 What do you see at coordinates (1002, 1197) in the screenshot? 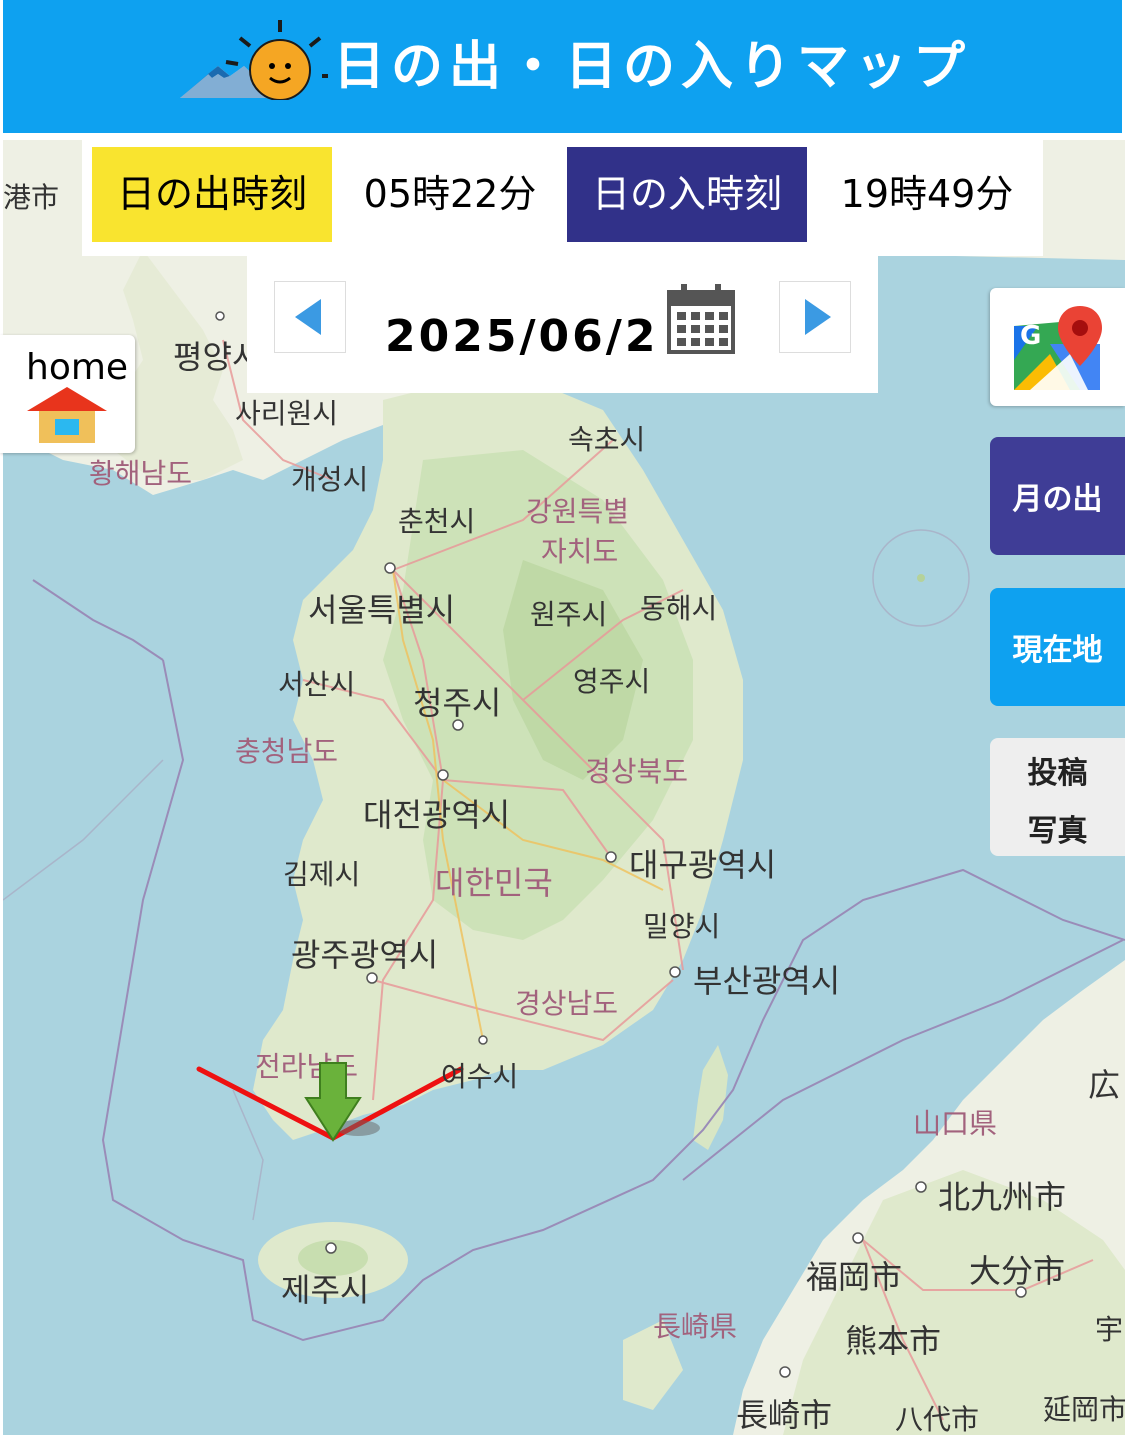
I see `map-label: 北九州市` at bounding box center [1002, 1197].